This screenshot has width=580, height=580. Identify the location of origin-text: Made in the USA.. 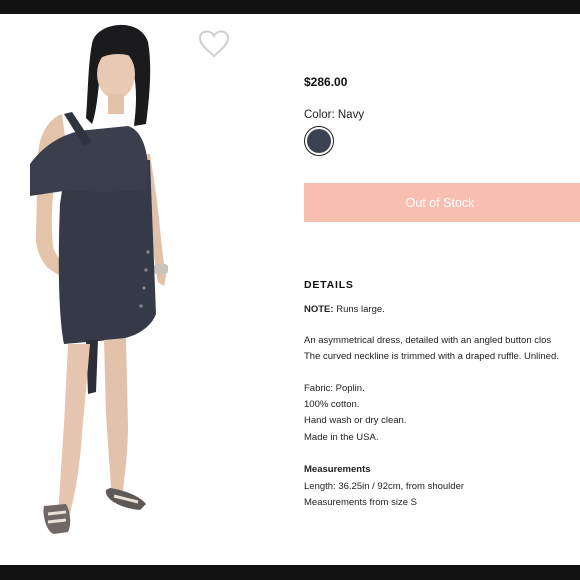
(341, 437).